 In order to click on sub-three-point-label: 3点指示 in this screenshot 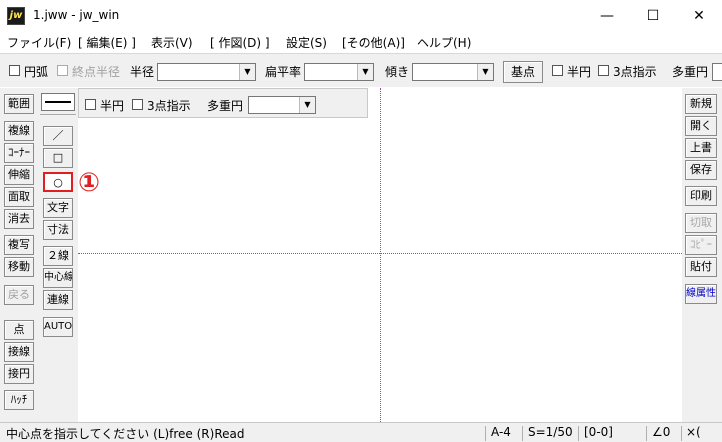, I will do `click(169, 106)`.